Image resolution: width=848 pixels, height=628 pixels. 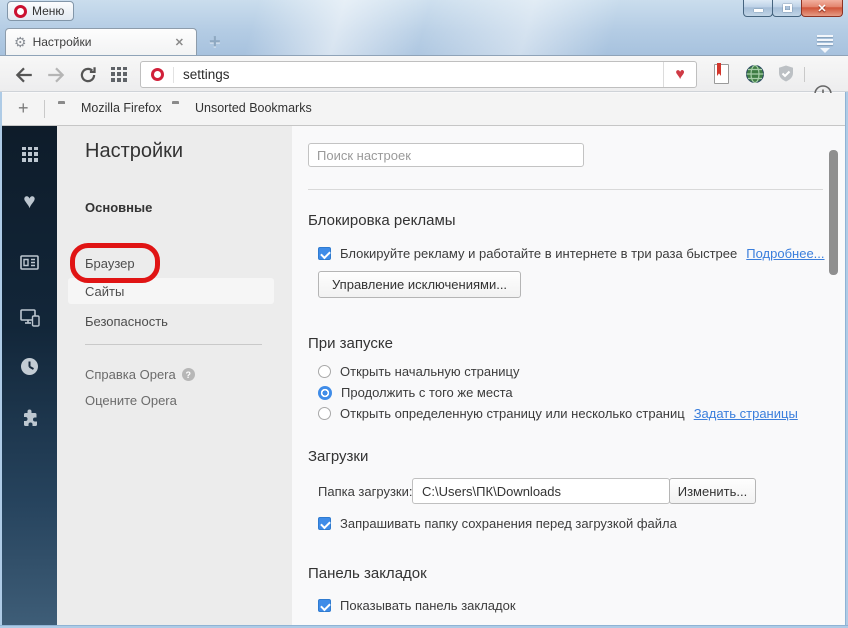 I want to click on tab-title: Настройки, so click(x=62, y=42).